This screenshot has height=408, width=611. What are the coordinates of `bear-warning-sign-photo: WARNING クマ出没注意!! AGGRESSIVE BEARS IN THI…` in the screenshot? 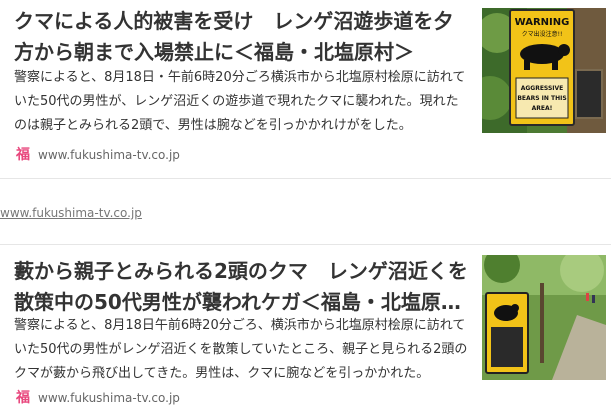 It's located at (544, 70).